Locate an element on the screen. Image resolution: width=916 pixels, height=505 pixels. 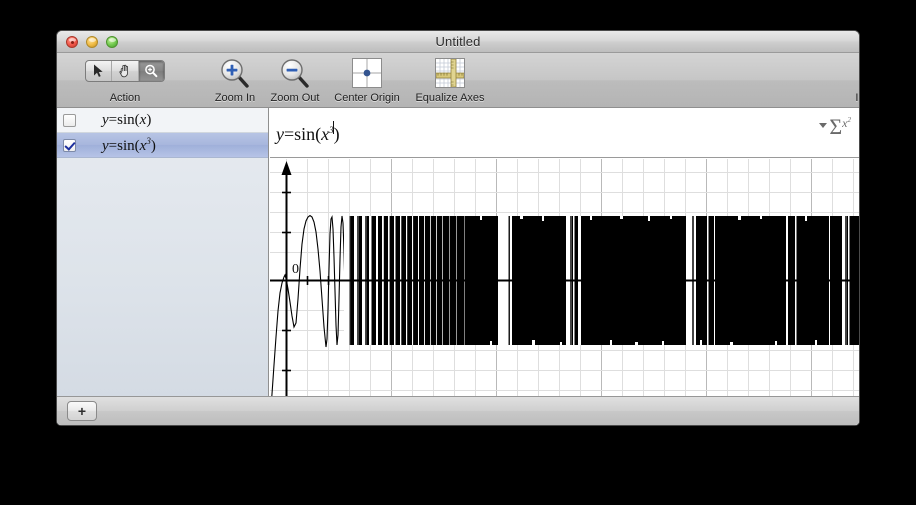
magnifier-minus-icon is located at coordinates (295, 73).